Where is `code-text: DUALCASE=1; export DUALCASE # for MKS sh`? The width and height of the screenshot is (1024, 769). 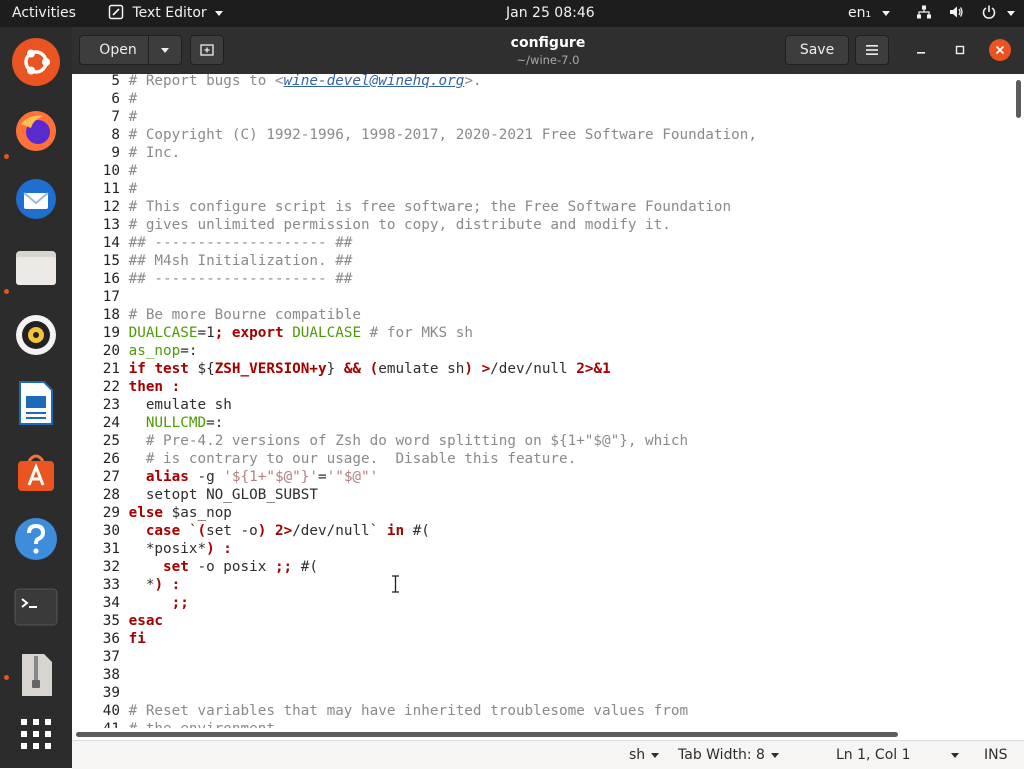 code-text: DUALCASE=1; export DUALCASE # for MKS sh is located at coordinates (296, 333).